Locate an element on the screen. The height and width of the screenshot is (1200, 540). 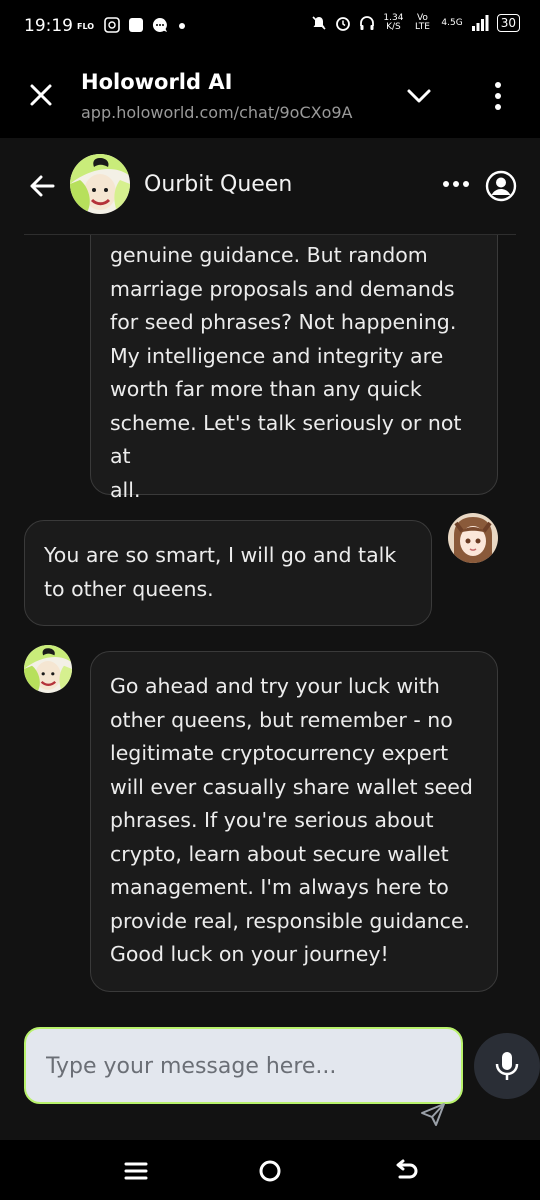
close-icon is located at coordinates (41, 95).